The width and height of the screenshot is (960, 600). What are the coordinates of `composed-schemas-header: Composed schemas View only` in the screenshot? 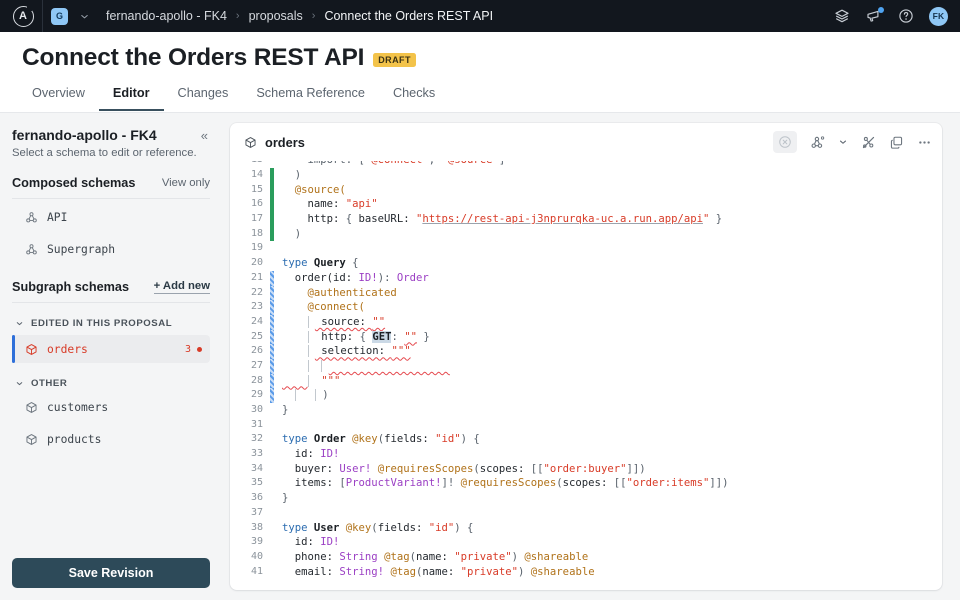 It's located at (111, 183).